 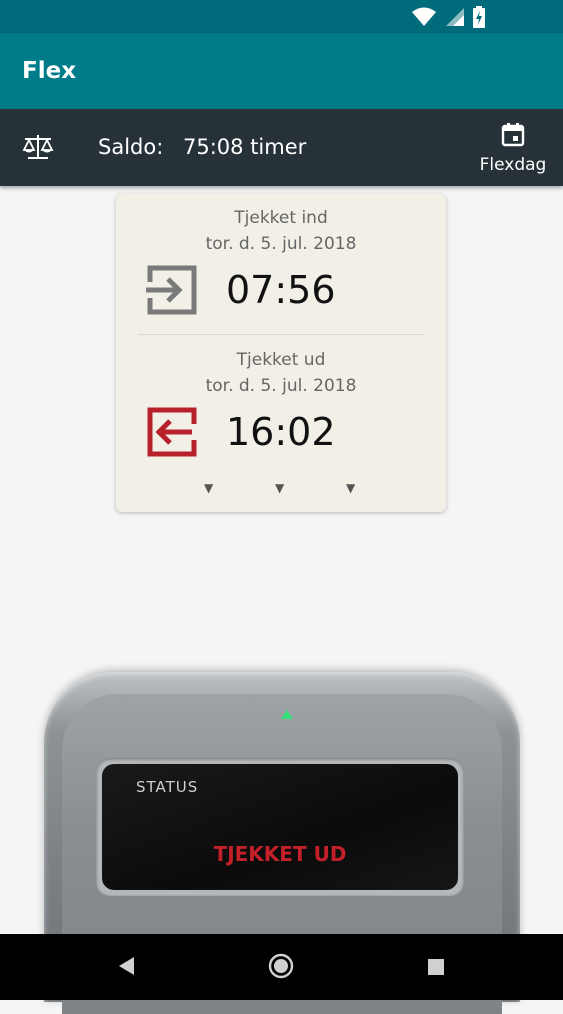 I want to click on checkin-title: Tjekket ind, so click(x=281, y=218).